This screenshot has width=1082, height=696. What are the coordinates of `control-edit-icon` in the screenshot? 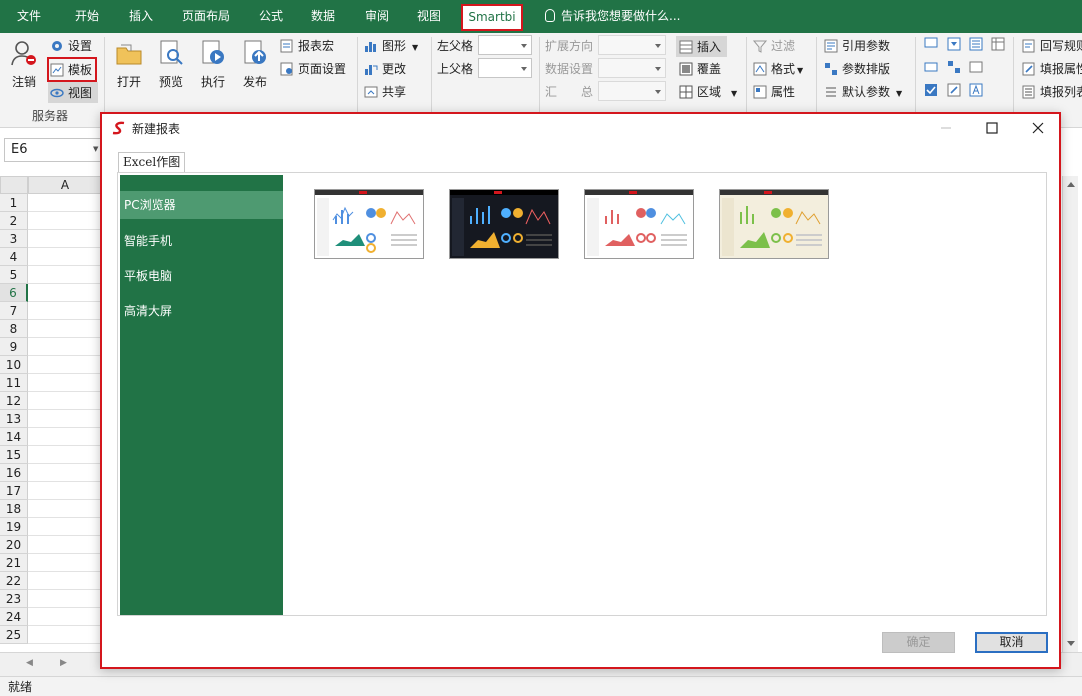 It's located at (956, 90).